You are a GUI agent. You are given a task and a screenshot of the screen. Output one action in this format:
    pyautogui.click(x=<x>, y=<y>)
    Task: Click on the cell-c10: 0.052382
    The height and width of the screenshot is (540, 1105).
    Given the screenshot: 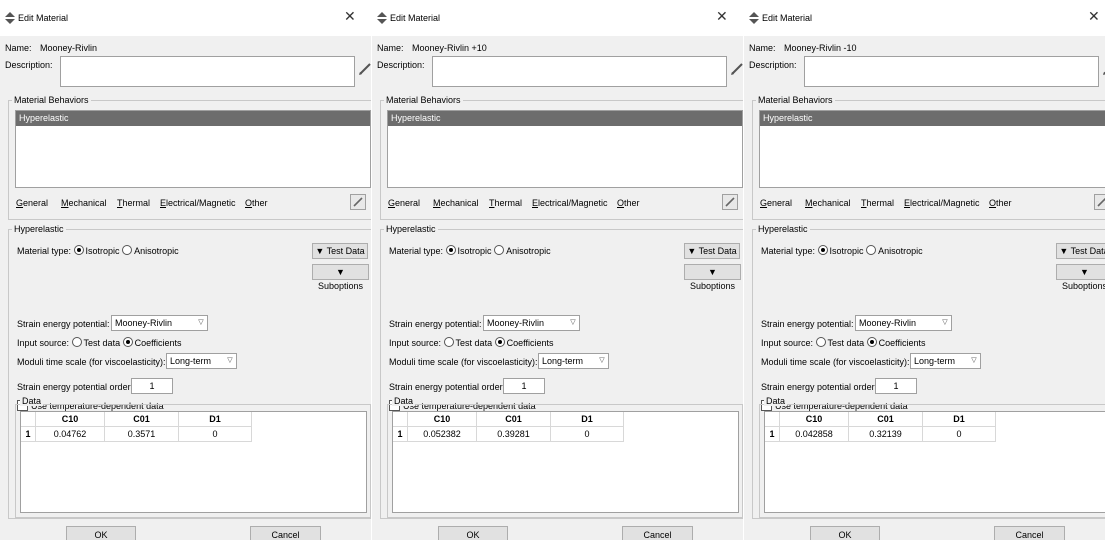 What is the action you would take?
    pyautogui.click(x=442, y=434)
    